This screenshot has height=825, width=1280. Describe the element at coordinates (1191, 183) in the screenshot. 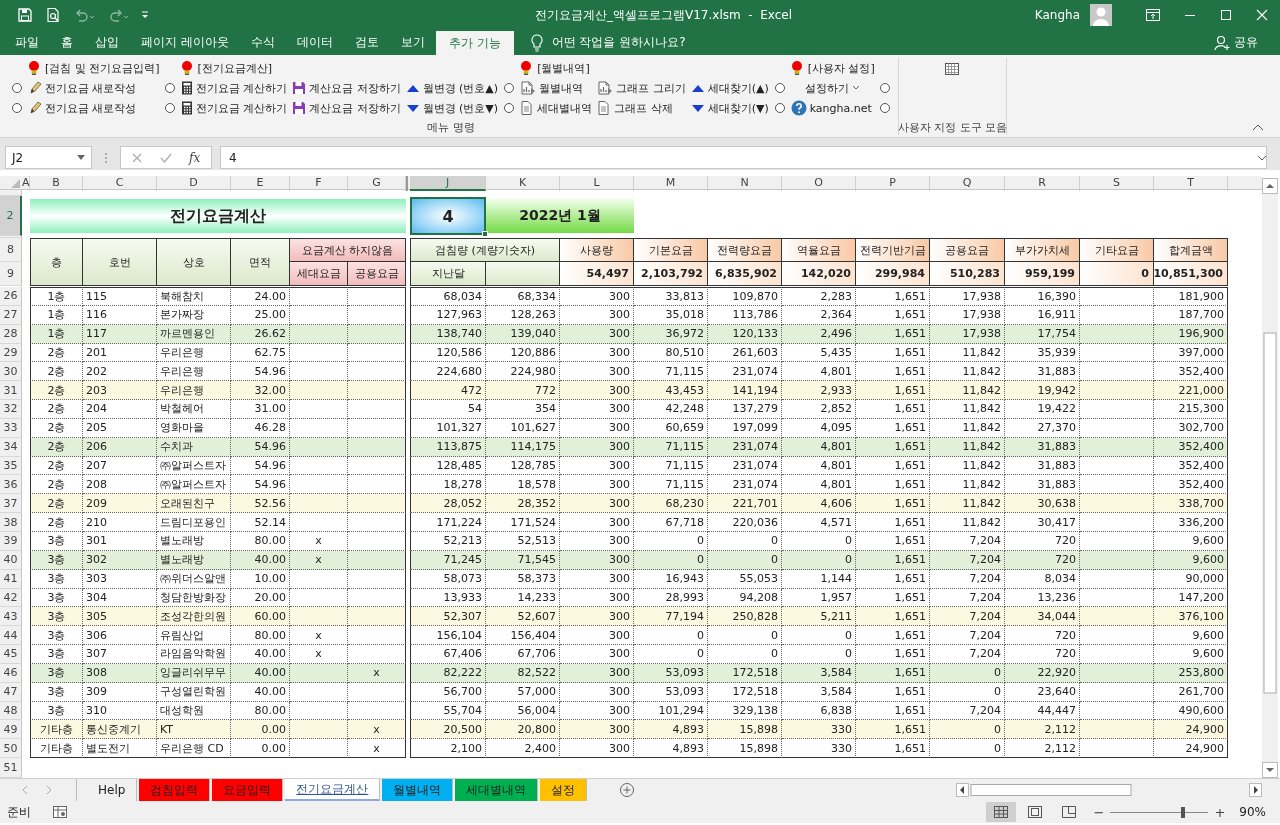

I see `column-header: T` at that location.